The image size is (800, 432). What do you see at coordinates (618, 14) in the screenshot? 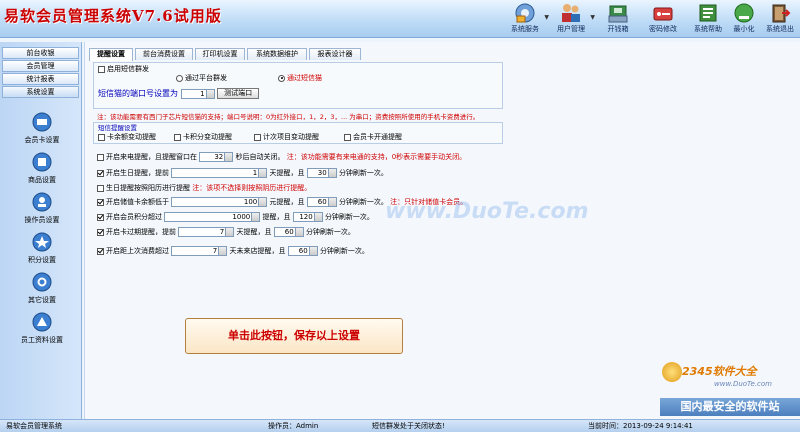
I see `cash-drawer-icon` at bounding box center [618, 14].